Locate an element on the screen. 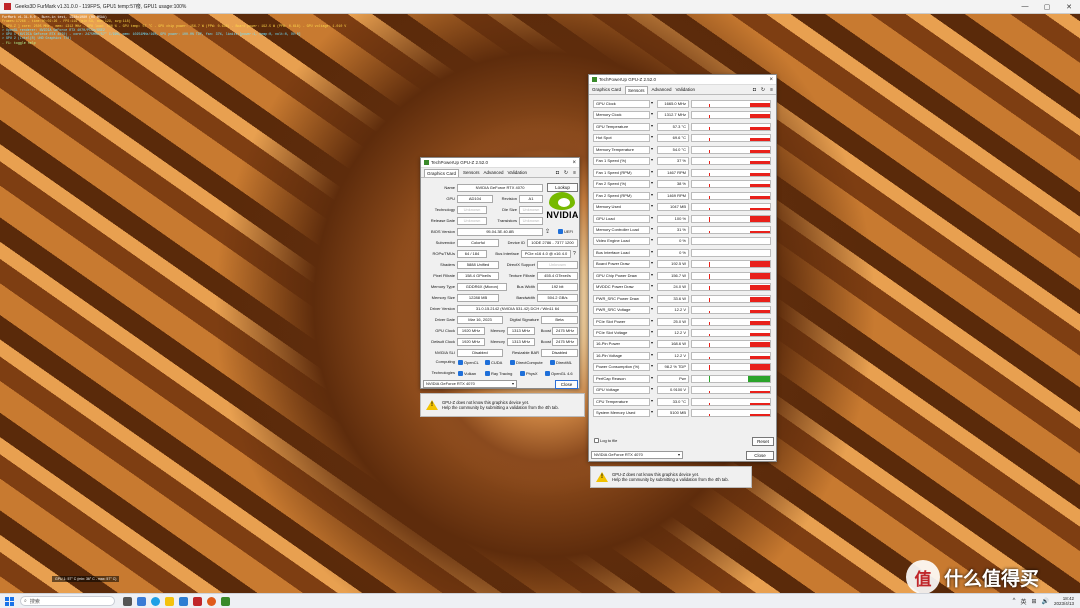 The width and height of the screenshot is (1080, 608). close-icon: × is located at coordinates (771, 80).